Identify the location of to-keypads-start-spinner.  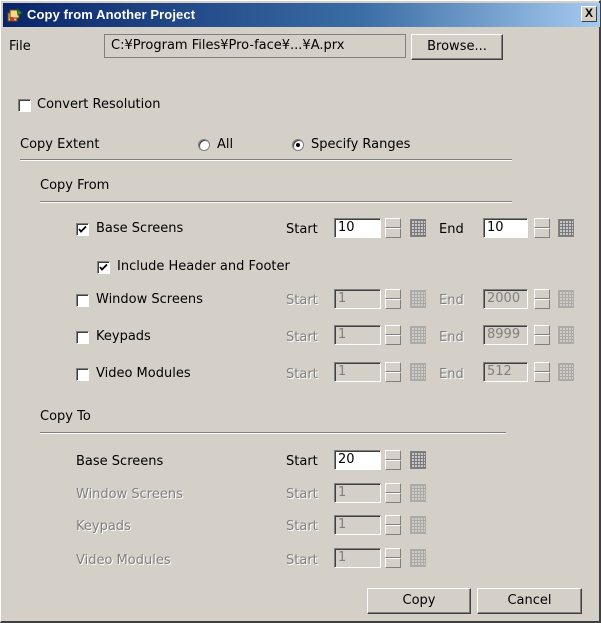
(393, 525).